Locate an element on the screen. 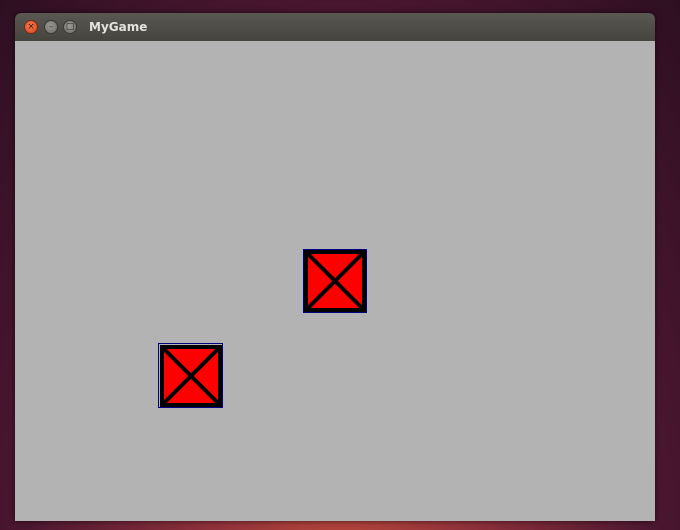 The width and height of the screenshot is (680, 530). maximize-glyph: □ is located at coordinates (70, 26).